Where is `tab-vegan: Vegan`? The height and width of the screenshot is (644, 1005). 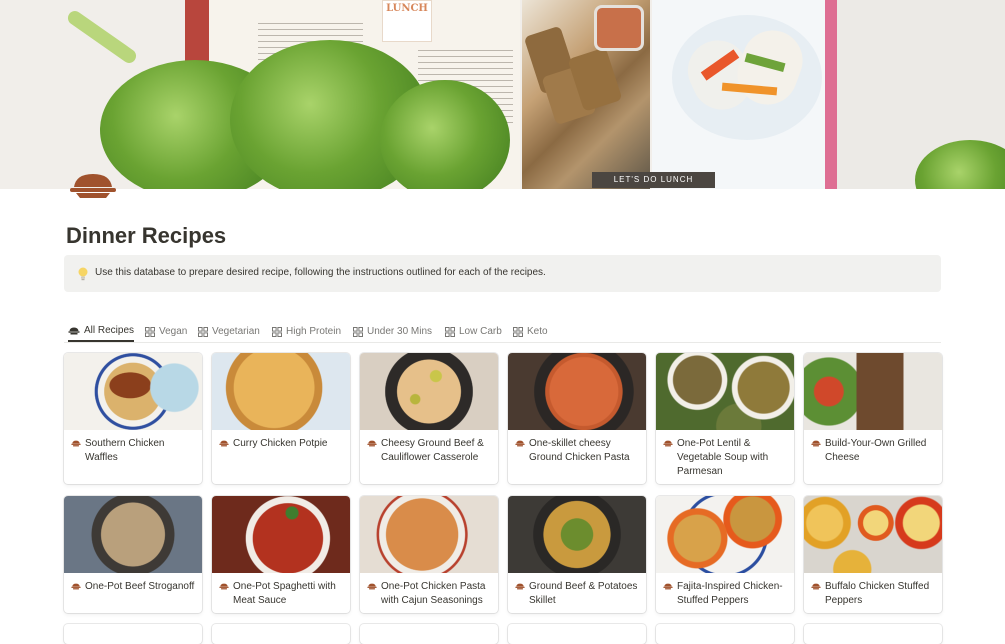 tab-vegan: Vegan is located at coordinates (166, 331).